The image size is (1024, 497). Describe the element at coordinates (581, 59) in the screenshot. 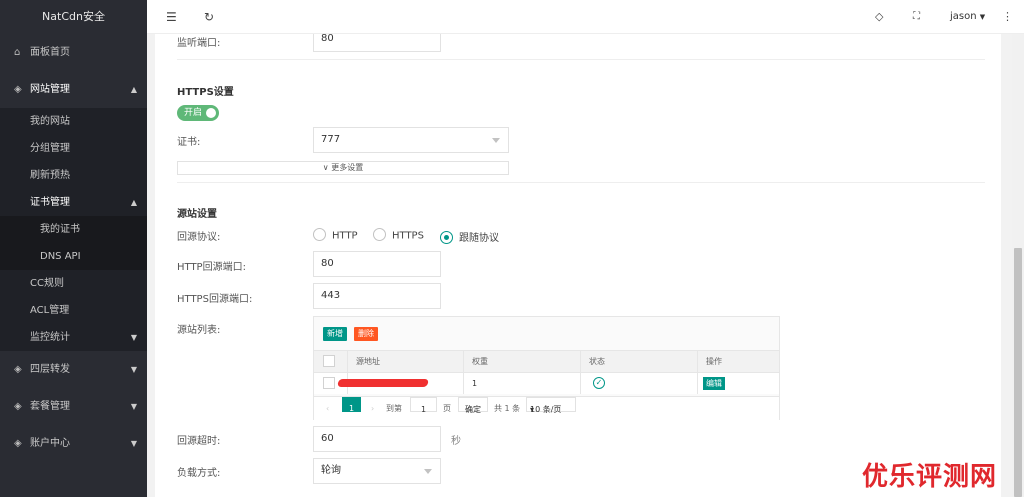

I see `divider` at that location.